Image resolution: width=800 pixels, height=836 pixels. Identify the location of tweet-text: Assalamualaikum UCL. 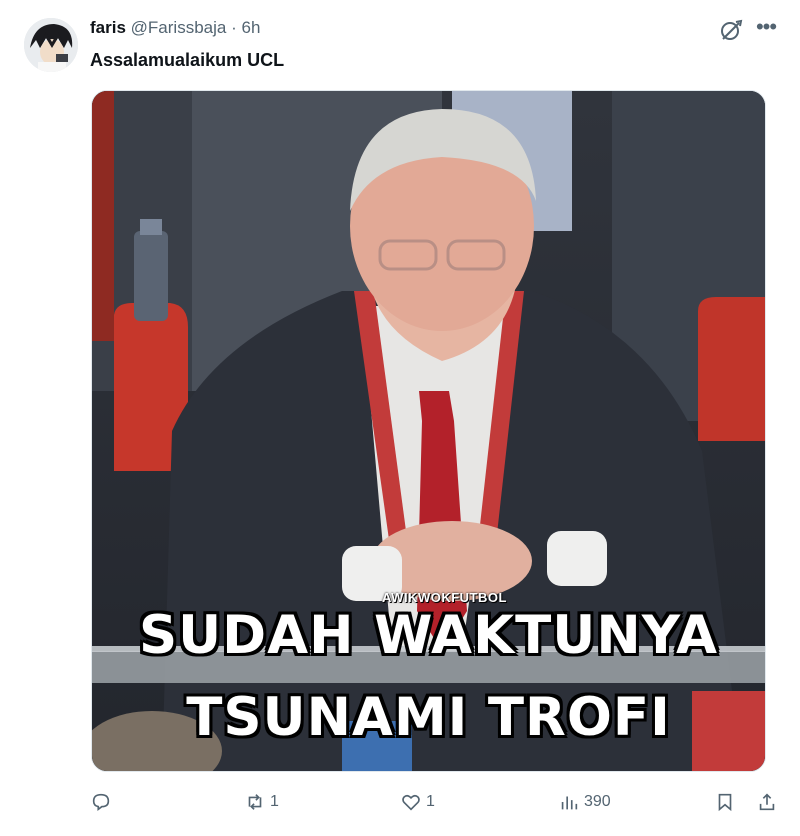
(187, 60).